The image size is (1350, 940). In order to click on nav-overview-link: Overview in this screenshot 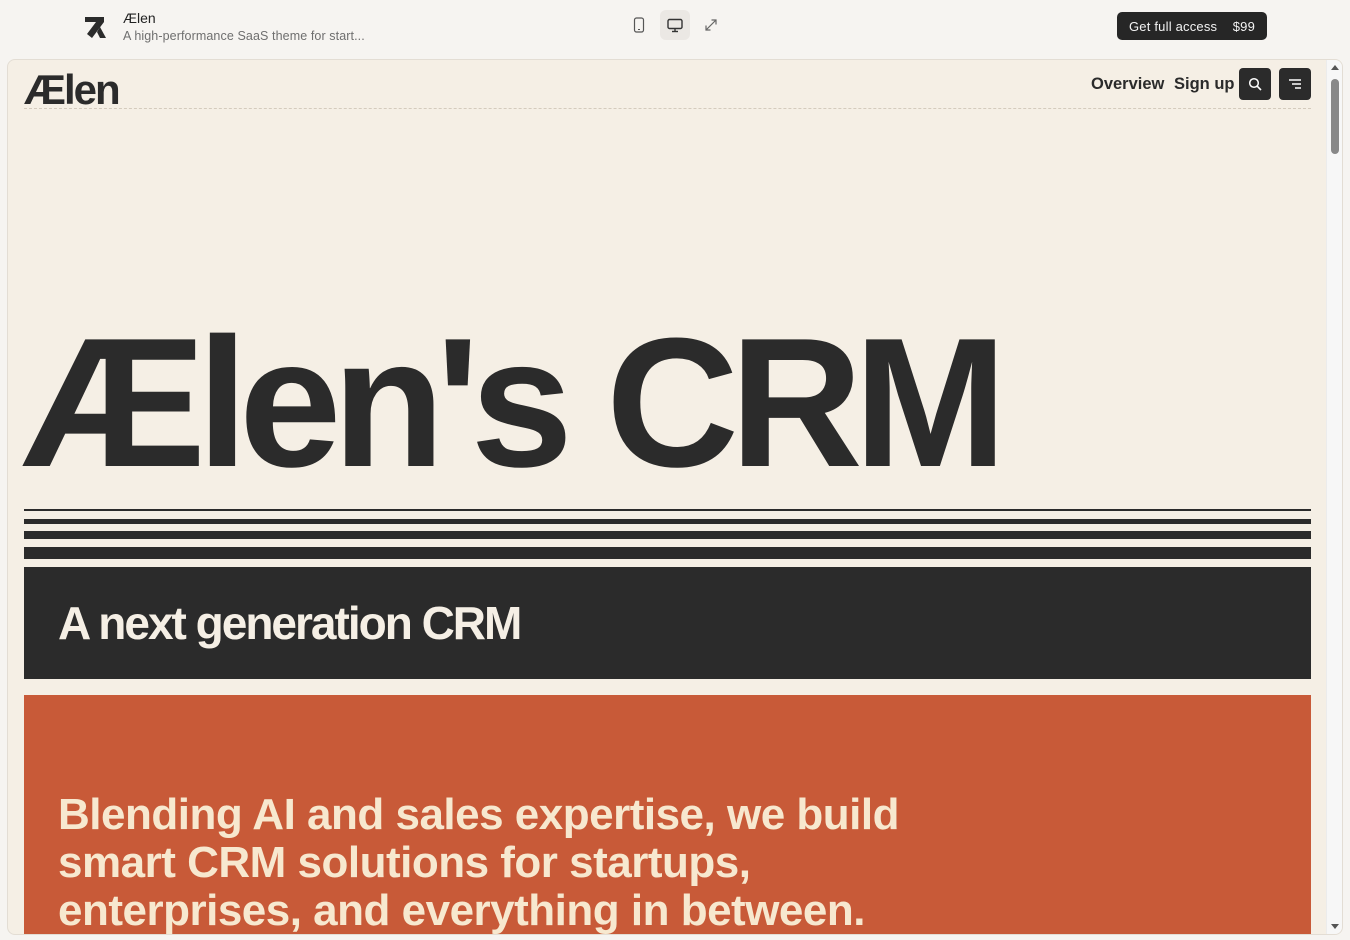, I will do `click(1127, 84)`.